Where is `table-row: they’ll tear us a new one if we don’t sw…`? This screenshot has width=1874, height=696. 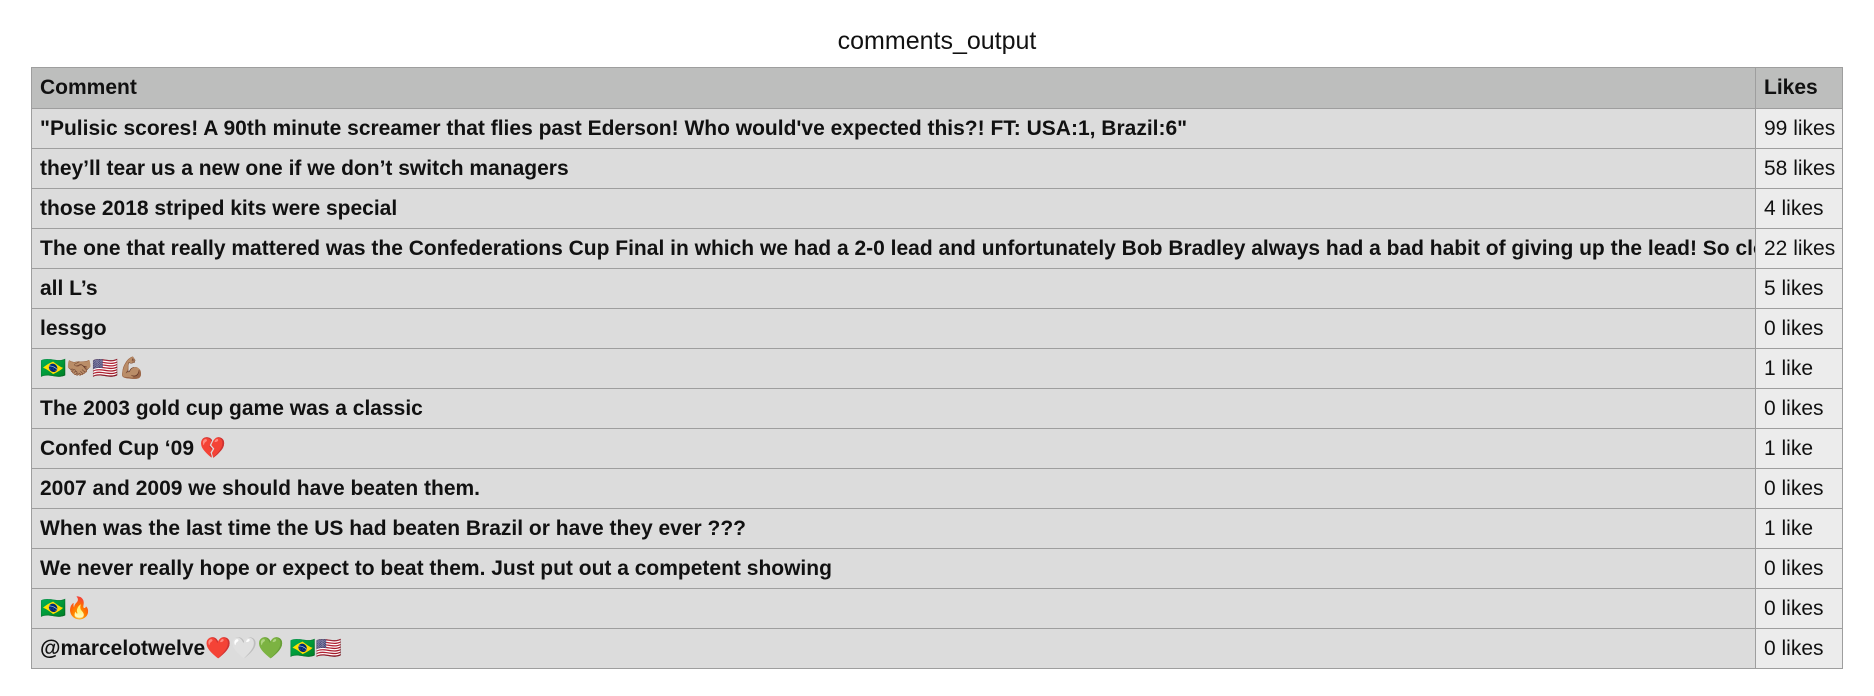 table-row: they’ll tear us a new one if we don’t sw… is located at coordinates (937, 168).